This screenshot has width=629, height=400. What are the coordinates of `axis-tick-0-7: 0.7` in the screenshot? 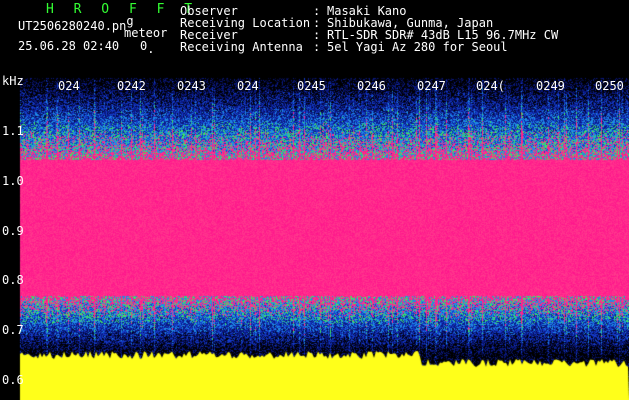 It's located at (13, 330).